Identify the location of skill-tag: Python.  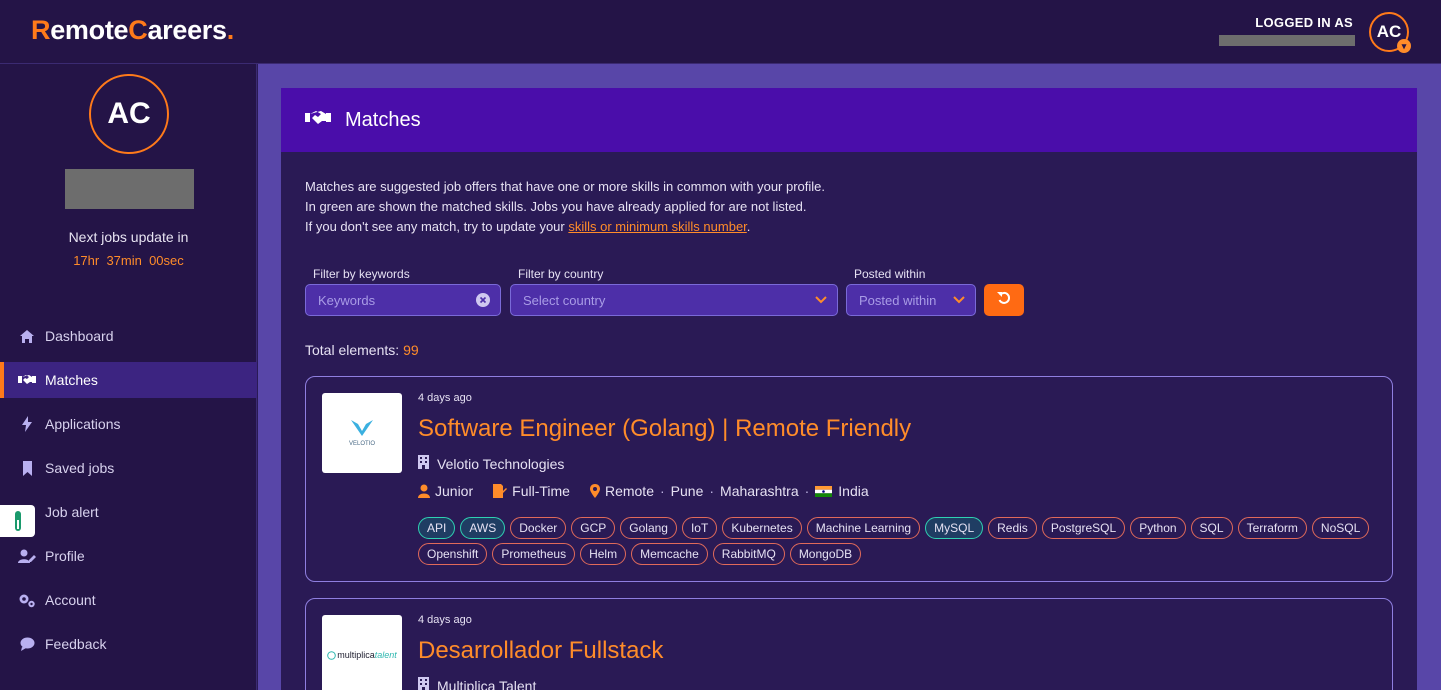
(1158, 528).